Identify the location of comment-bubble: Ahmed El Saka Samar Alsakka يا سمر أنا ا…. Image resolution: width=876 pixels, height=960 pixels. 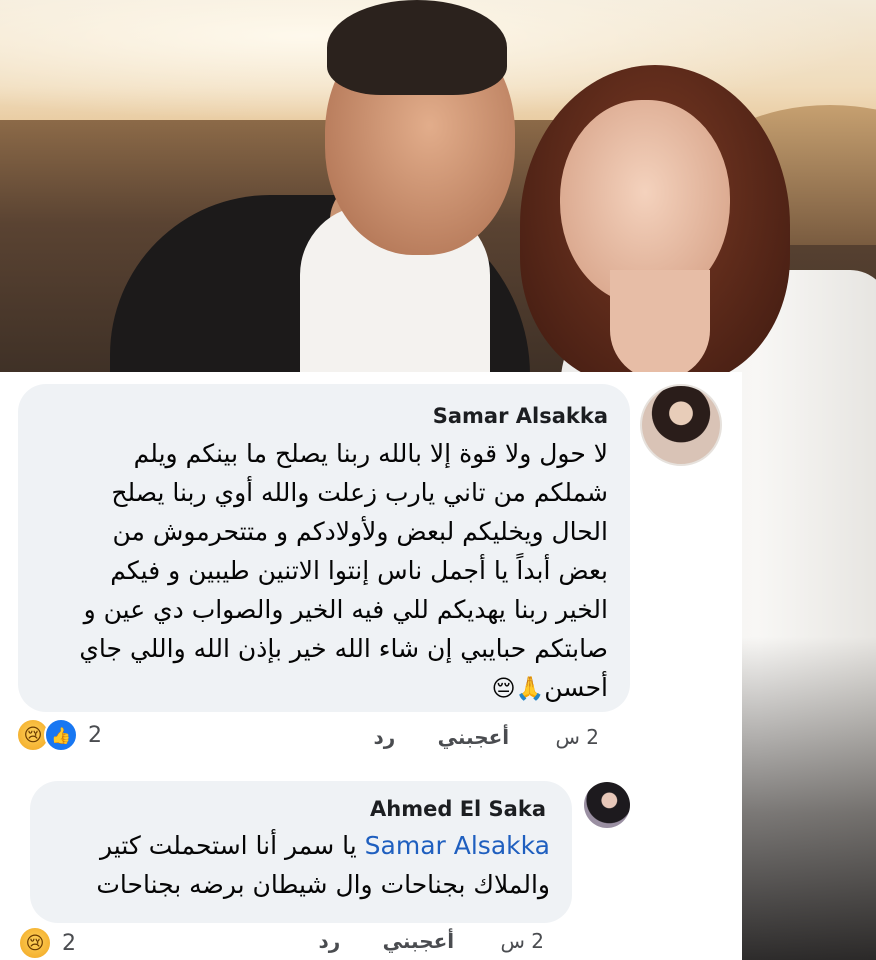
(301, 852).